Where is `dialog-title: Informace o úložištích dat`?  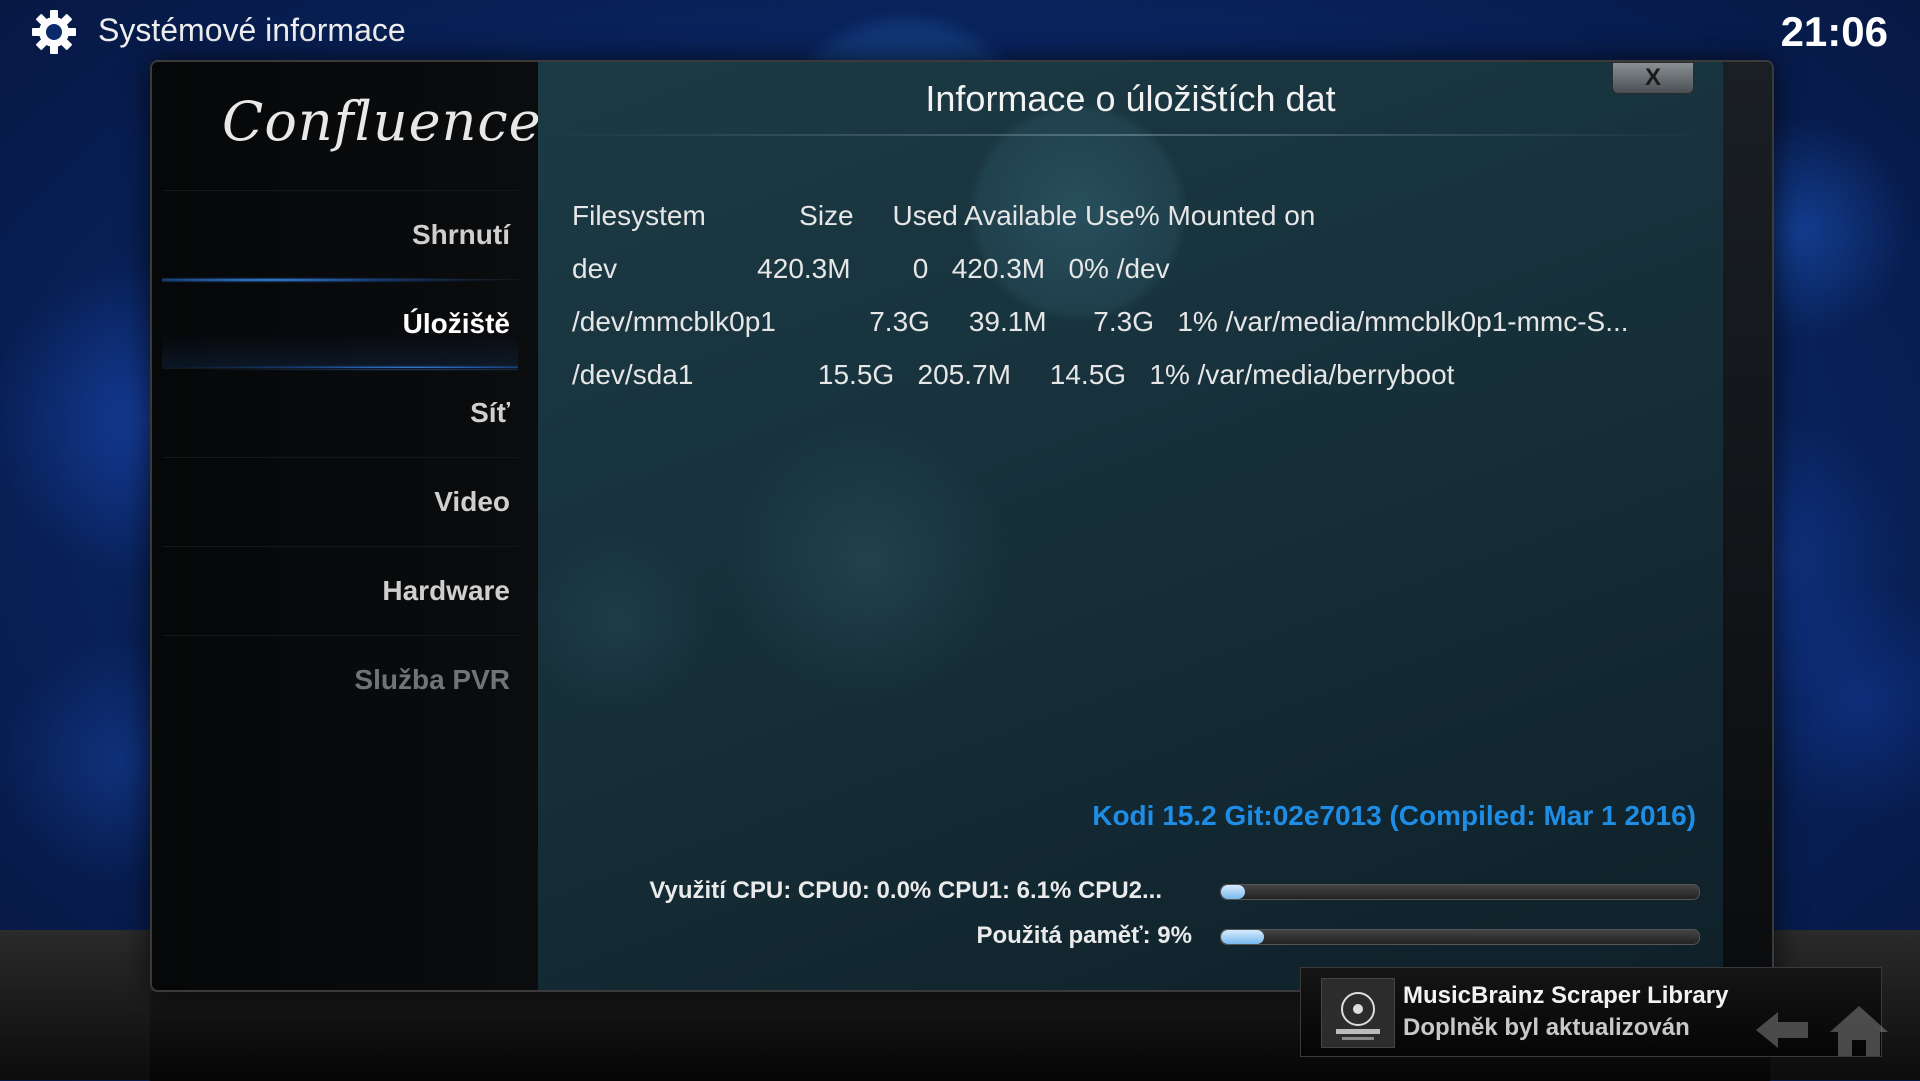 dialog-title: Informace o úložištích dat is located at coordinates (1130, 98).